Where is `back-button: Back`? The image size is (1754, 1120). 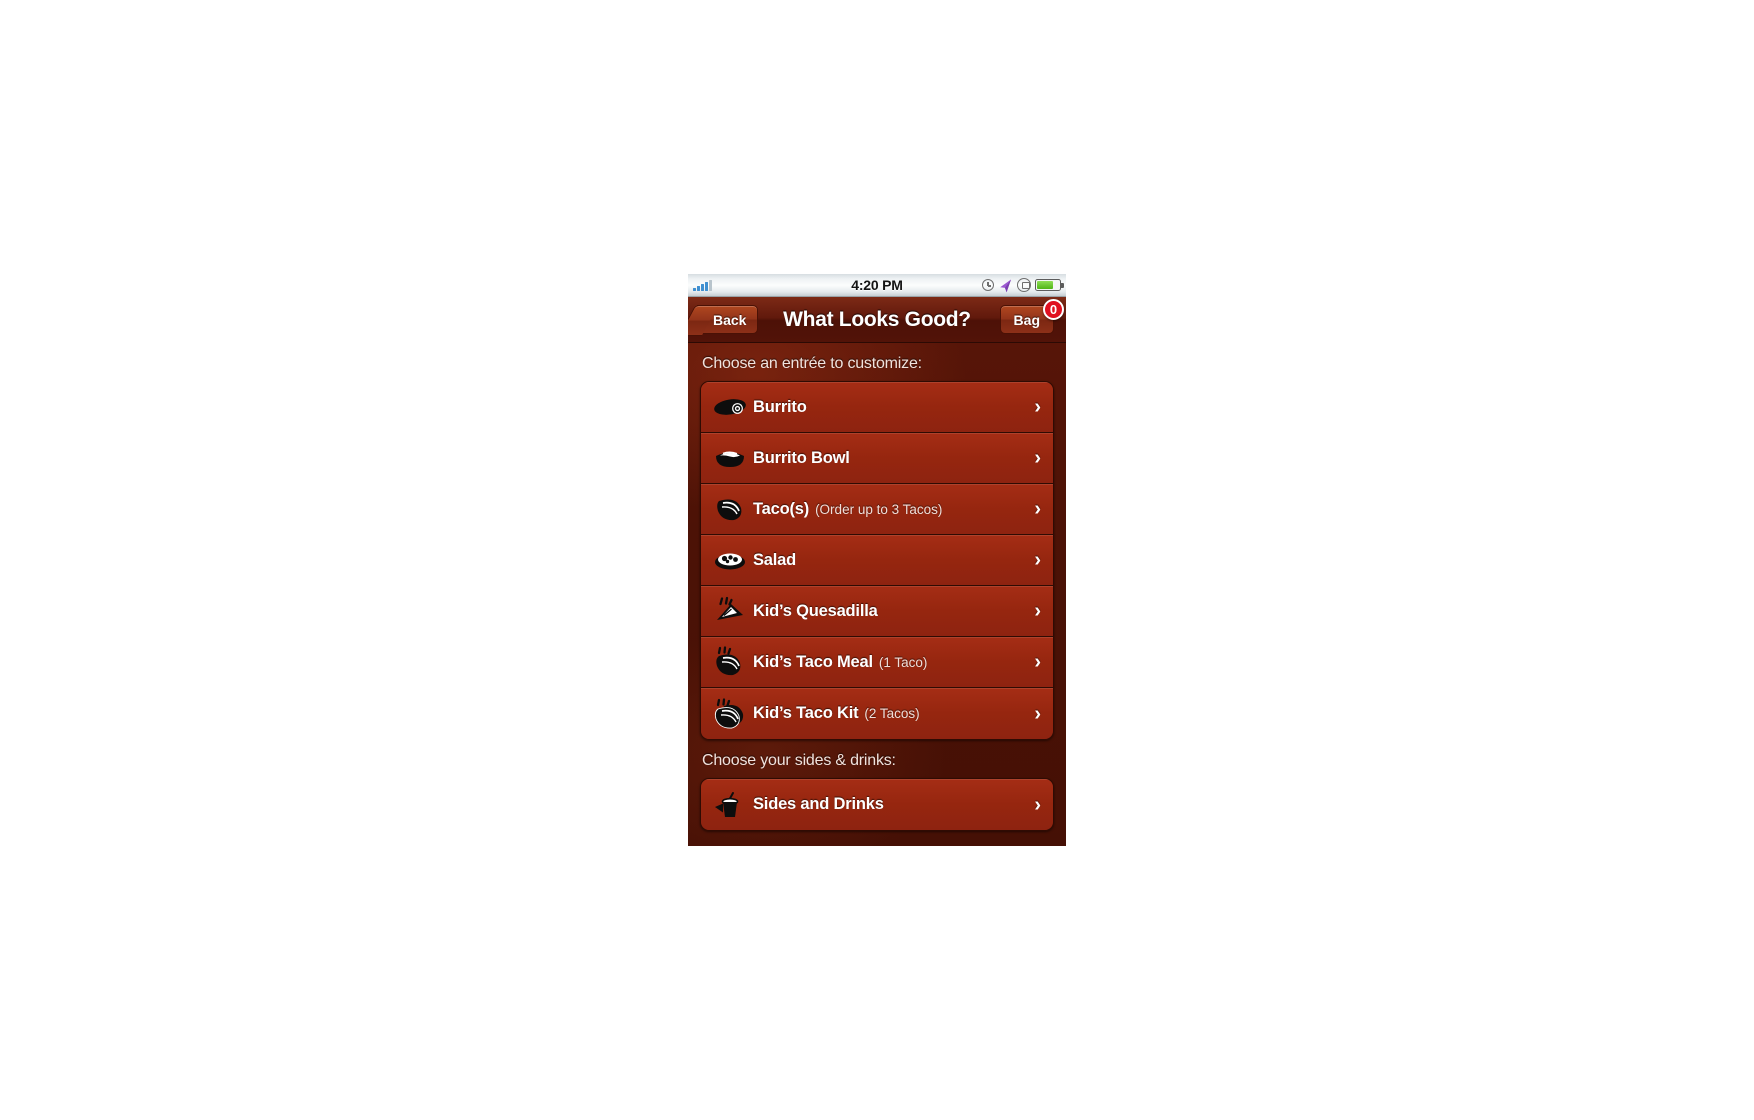 back-button: Back is located at coordinates (728, 319).